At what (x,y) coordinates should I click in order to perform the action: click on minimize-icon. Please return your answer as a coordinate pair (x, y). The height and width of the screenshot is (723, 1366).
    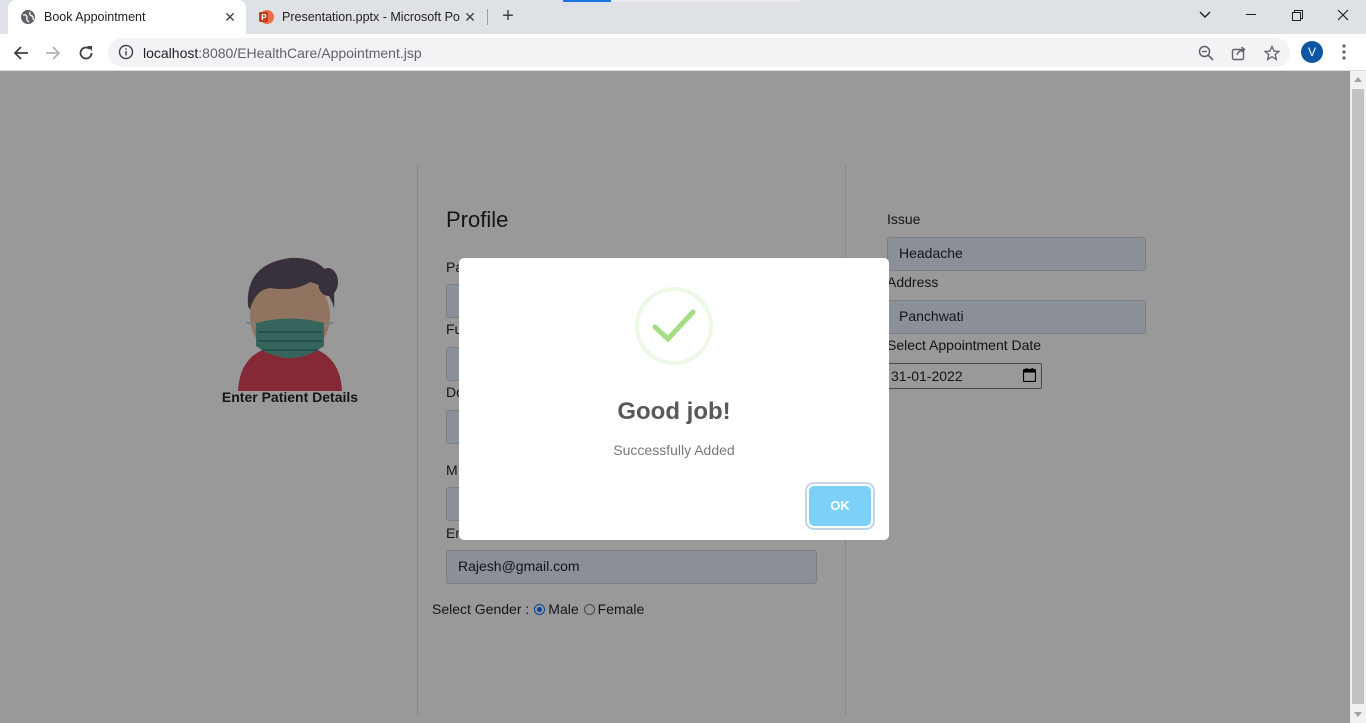
    Looking at the image, I should click on (1251, 15).